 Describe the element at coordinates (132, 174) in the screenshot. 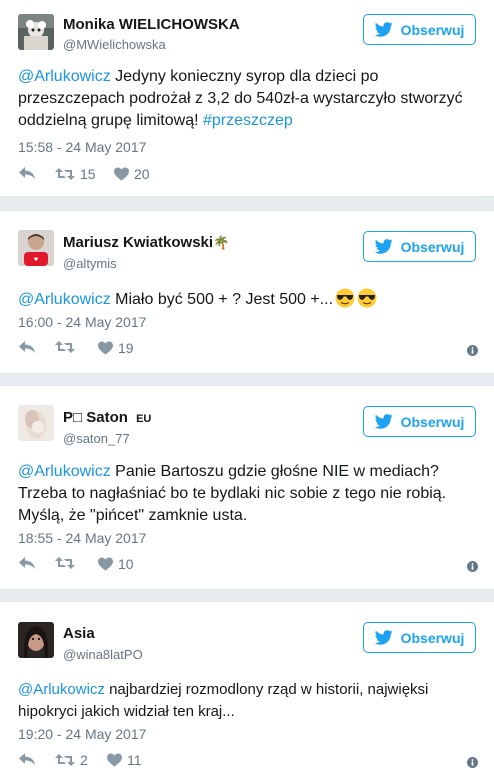

I see `like-button: 20` at that location.